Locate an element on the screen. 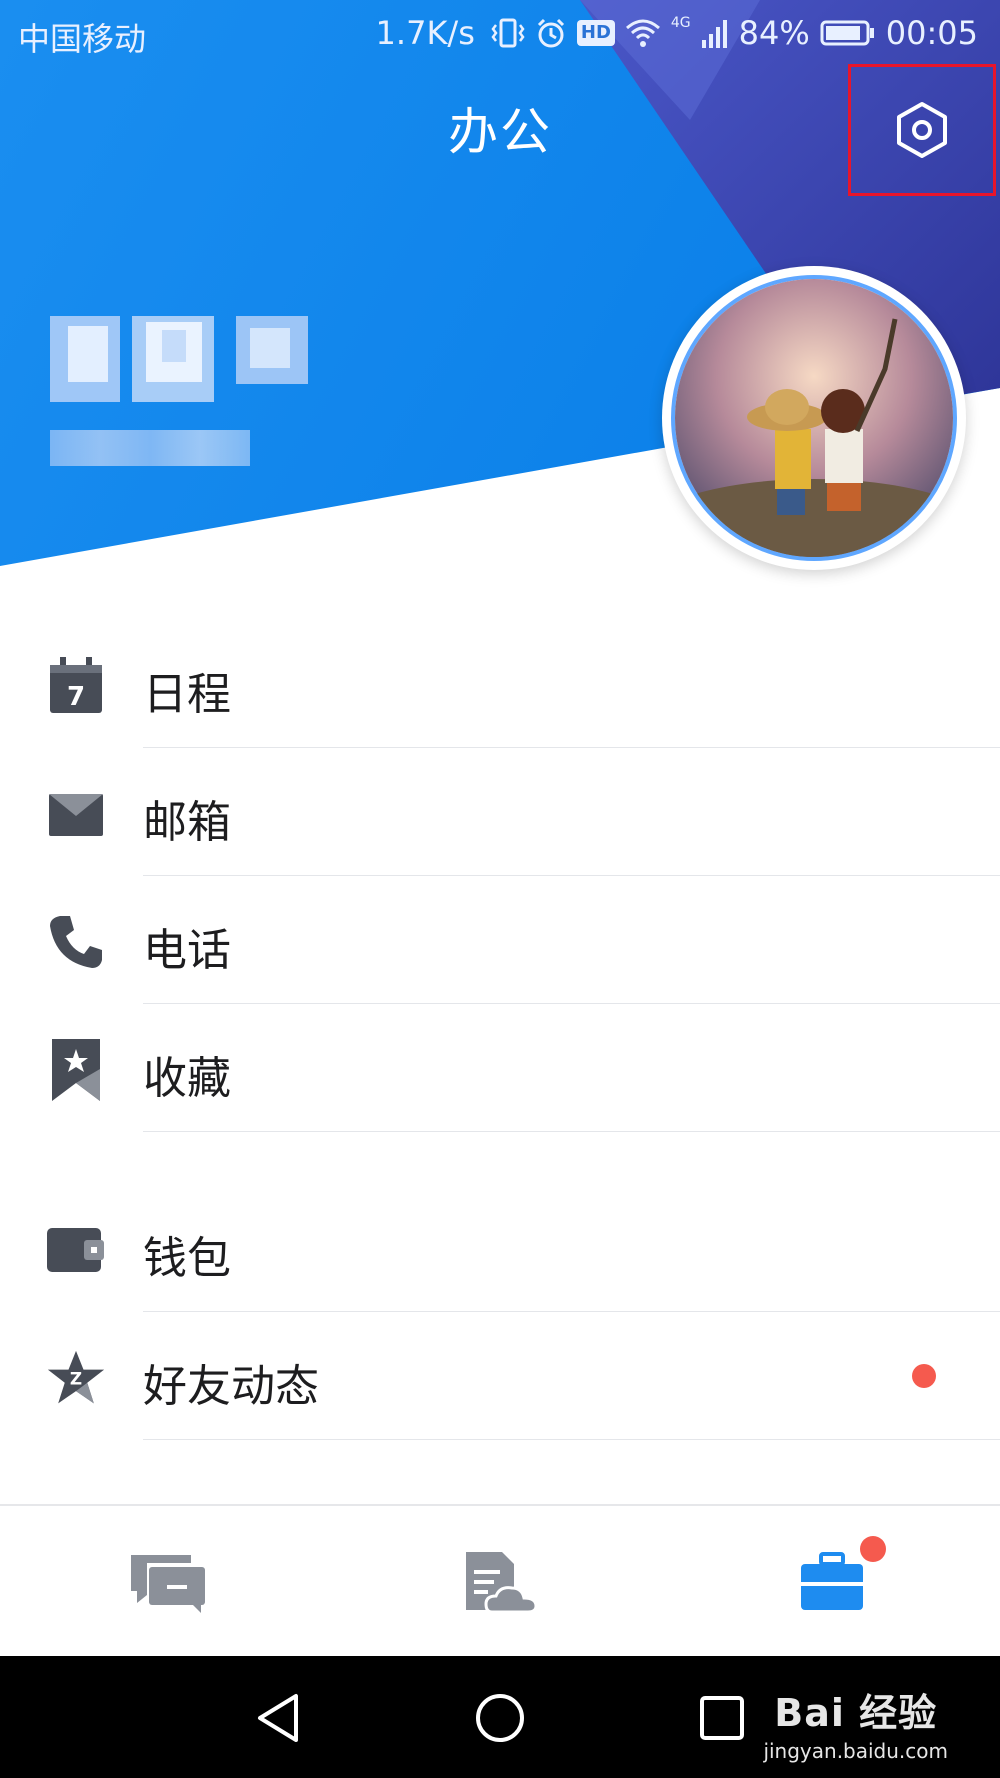 This screenshot has height=1778, width=1000. menu-label-phone: 电话 is located at coordinates (187, 950).